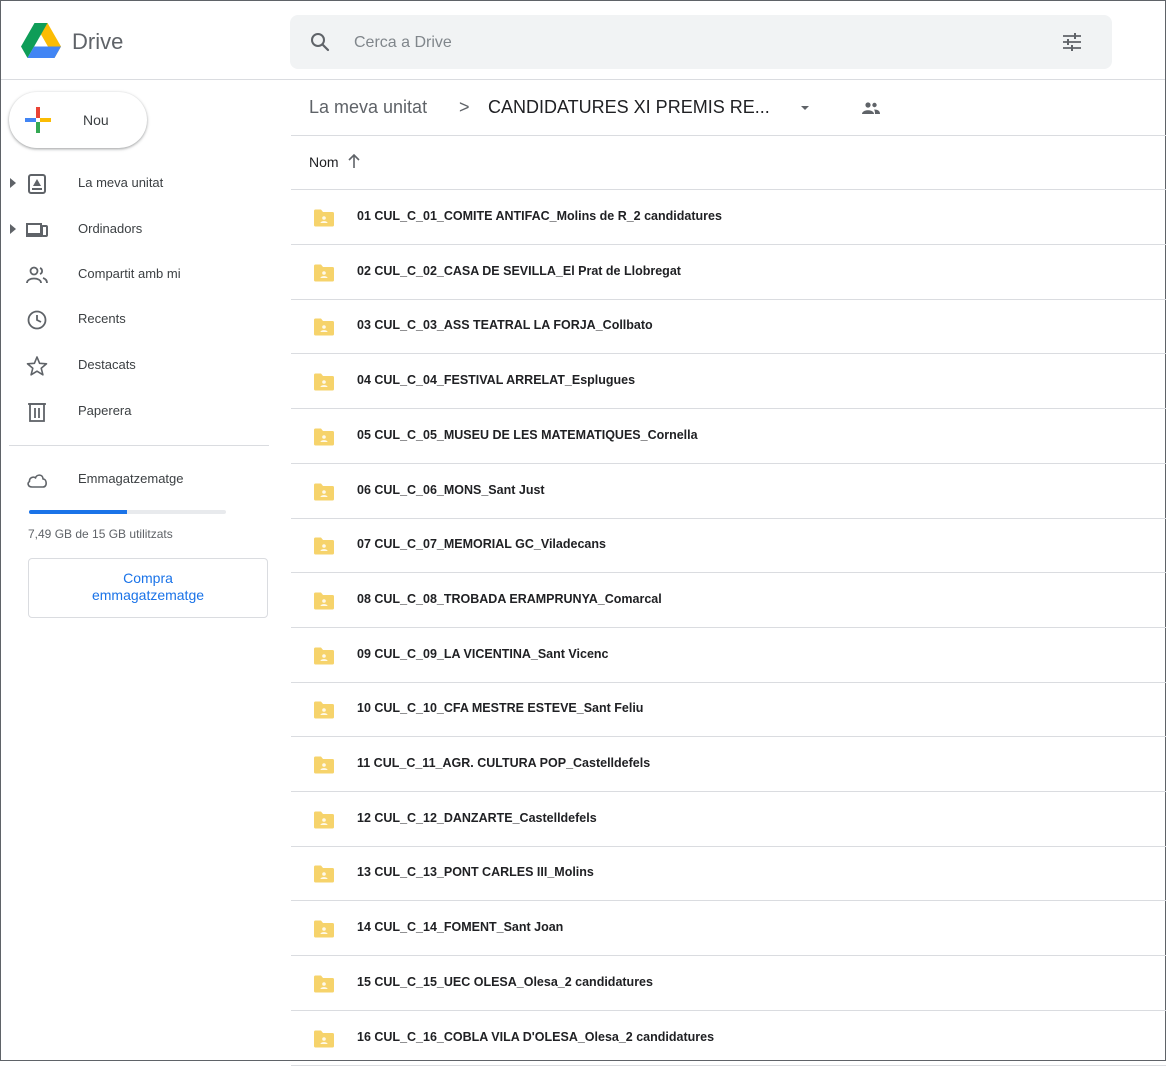 The image size is (1166, 1066). What do you see at coordinates (320, 42) in the screenshot?
I see `search-icon` at bounding box center [320, 42].